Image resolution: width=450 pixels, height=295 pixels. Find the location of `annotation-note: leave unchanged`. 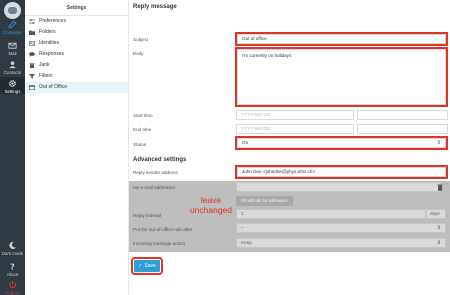

annotation-note: leave unchanged is located at coordinates (211, 205).